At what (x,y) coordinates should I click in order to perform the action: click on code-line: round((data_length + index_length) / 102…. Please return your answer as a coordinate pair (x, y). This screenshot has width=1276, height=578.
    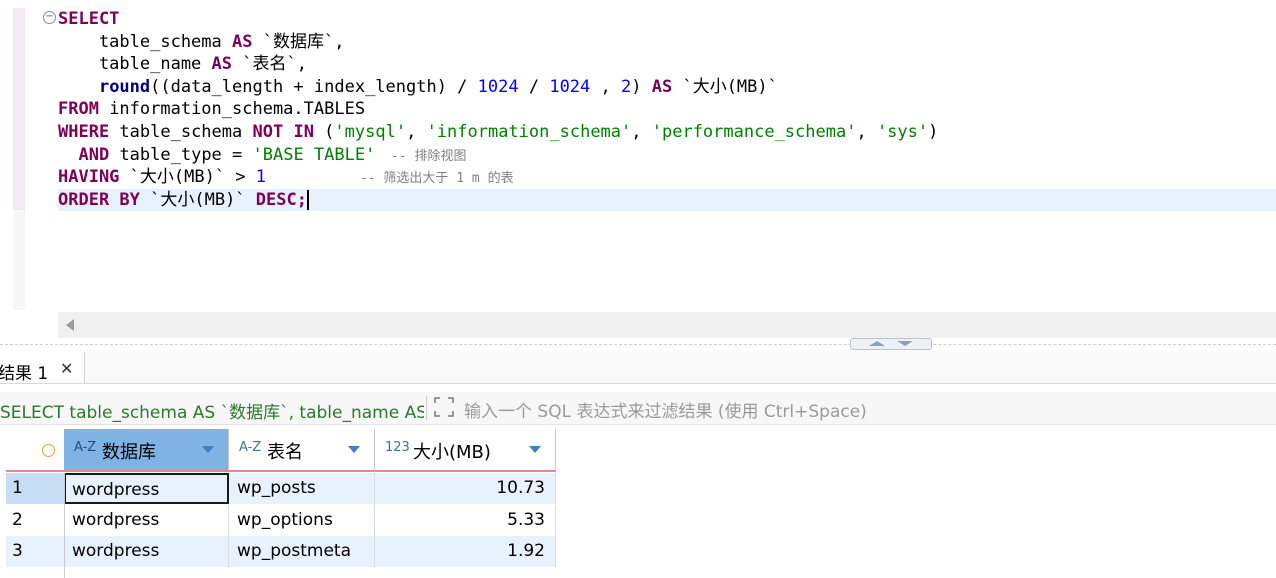
    Looking at the image, I should click on (667, 87).